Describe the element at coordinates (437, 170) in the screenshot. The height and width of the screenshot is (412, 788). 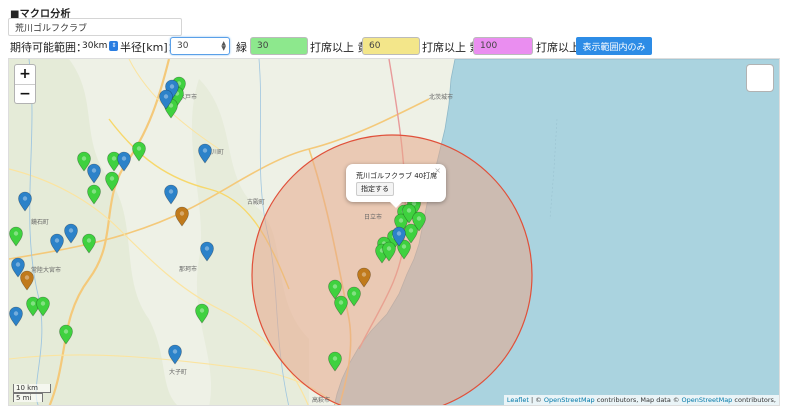
I see `close-icon: ×` at that location.